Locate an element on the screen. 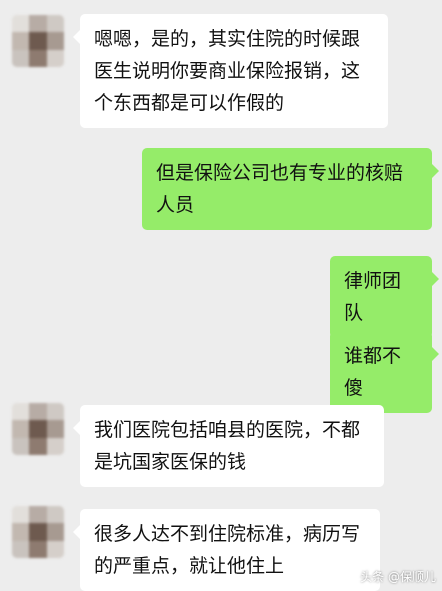 The height and width of the screenshot is (591, 442). message-bubble-outgoing: 但是保险公司也有专业的核赔人员 is located at coordinates (290, 189).